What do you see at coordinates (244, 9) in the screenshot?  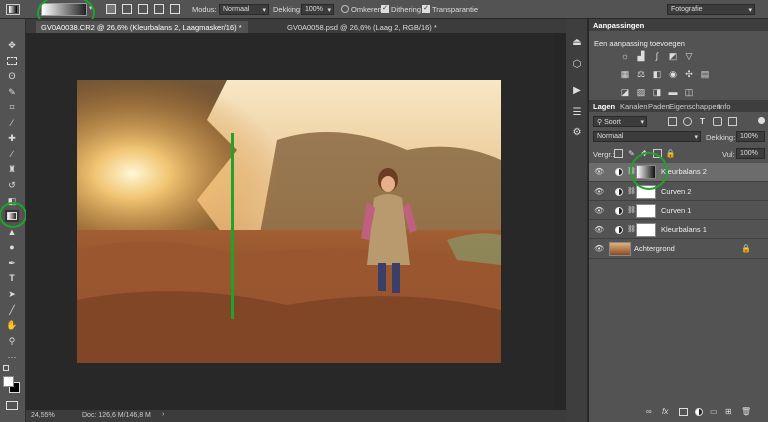 I see `mode-select: Normaal ▾` at bounding box center [244, 9].